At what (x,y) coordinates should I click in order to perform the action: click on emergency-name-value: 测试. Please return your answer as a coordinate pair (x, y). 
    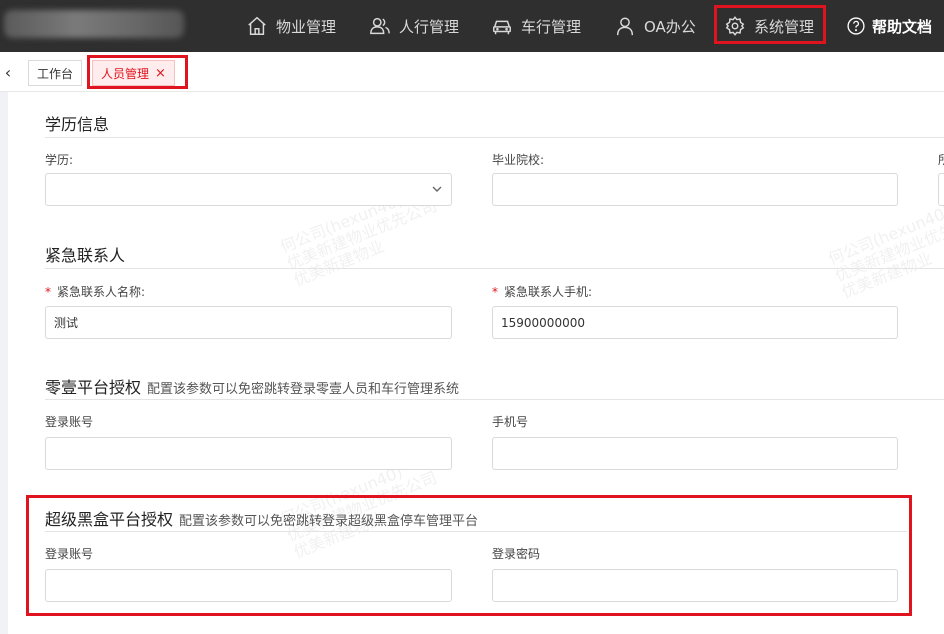
    Looking at the image, I should click on (66, 323).